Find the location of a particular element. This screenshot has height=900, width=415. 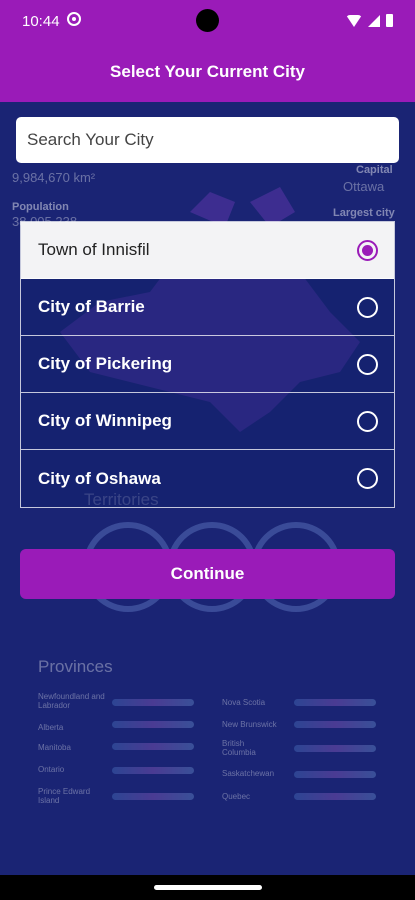

city-option: City of Winnipeg is located at coordinates (207, 421).